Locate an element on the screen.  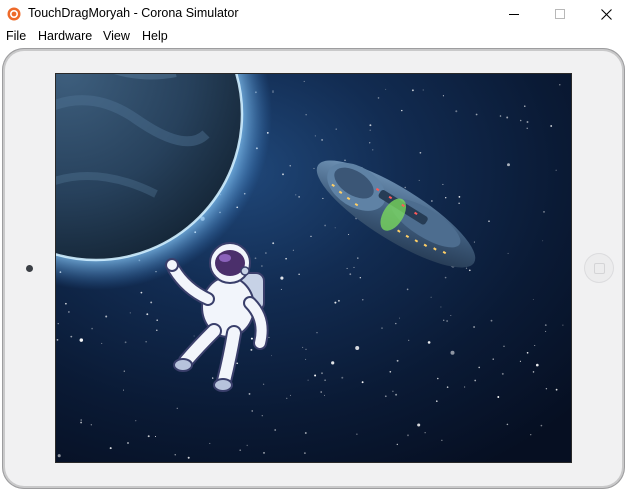
menu-hardware: Hardware is located at coordinates (65, 37).